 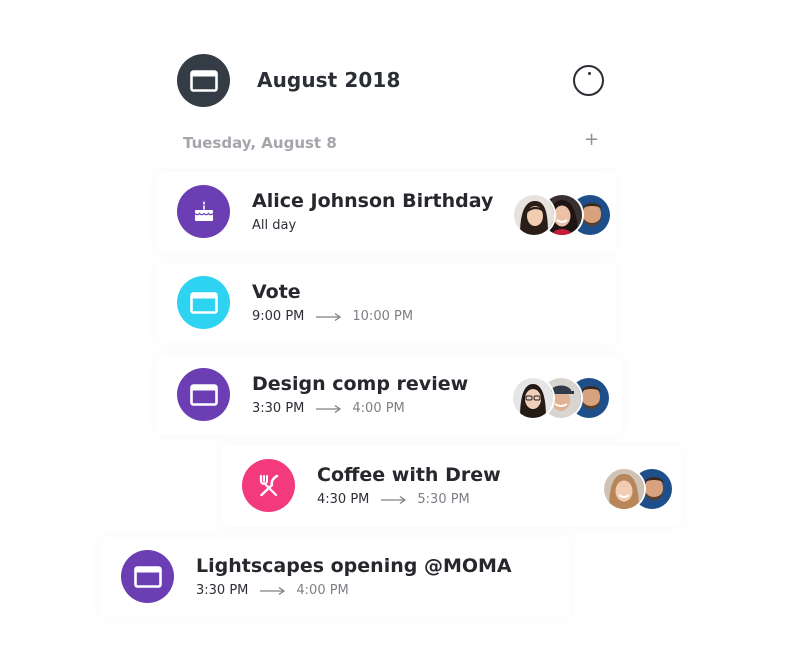 I want to click on event-title: Design comp review, so click(x=360, y=384).